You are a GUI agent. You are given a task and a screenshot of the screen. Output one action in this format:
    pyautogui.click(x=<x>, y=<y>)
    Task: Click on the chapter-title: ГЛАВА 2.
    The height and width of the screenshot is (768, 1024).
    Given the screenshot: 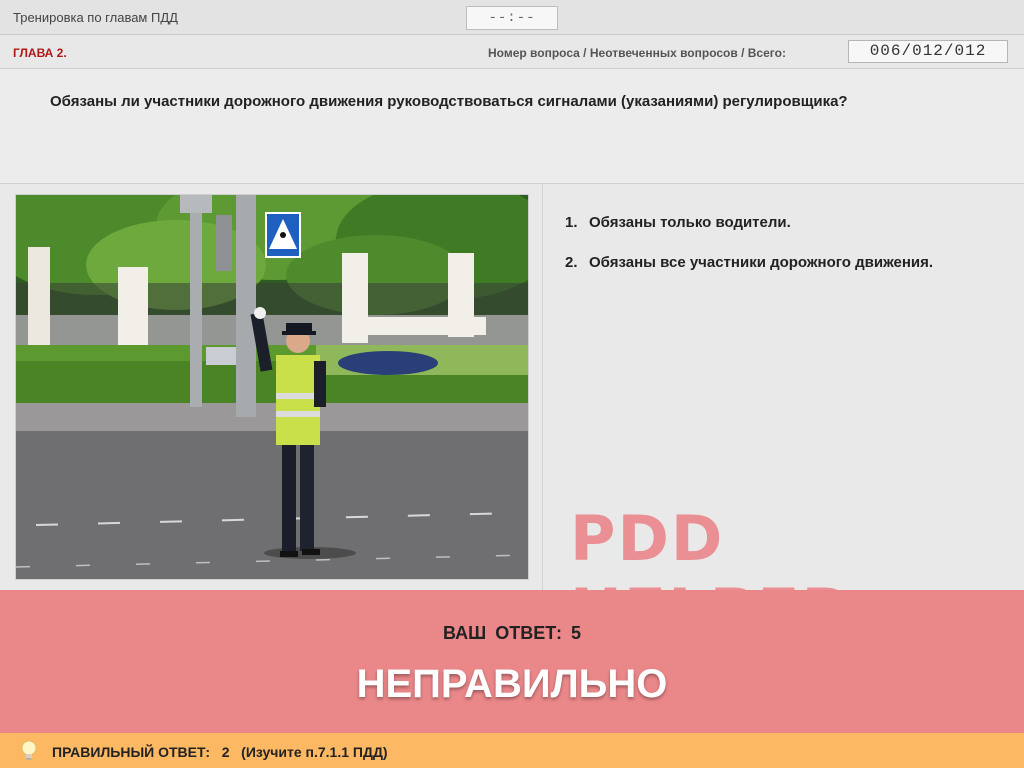 What is the action you would take?
    pyautogui.click(x=40, y=53)
    